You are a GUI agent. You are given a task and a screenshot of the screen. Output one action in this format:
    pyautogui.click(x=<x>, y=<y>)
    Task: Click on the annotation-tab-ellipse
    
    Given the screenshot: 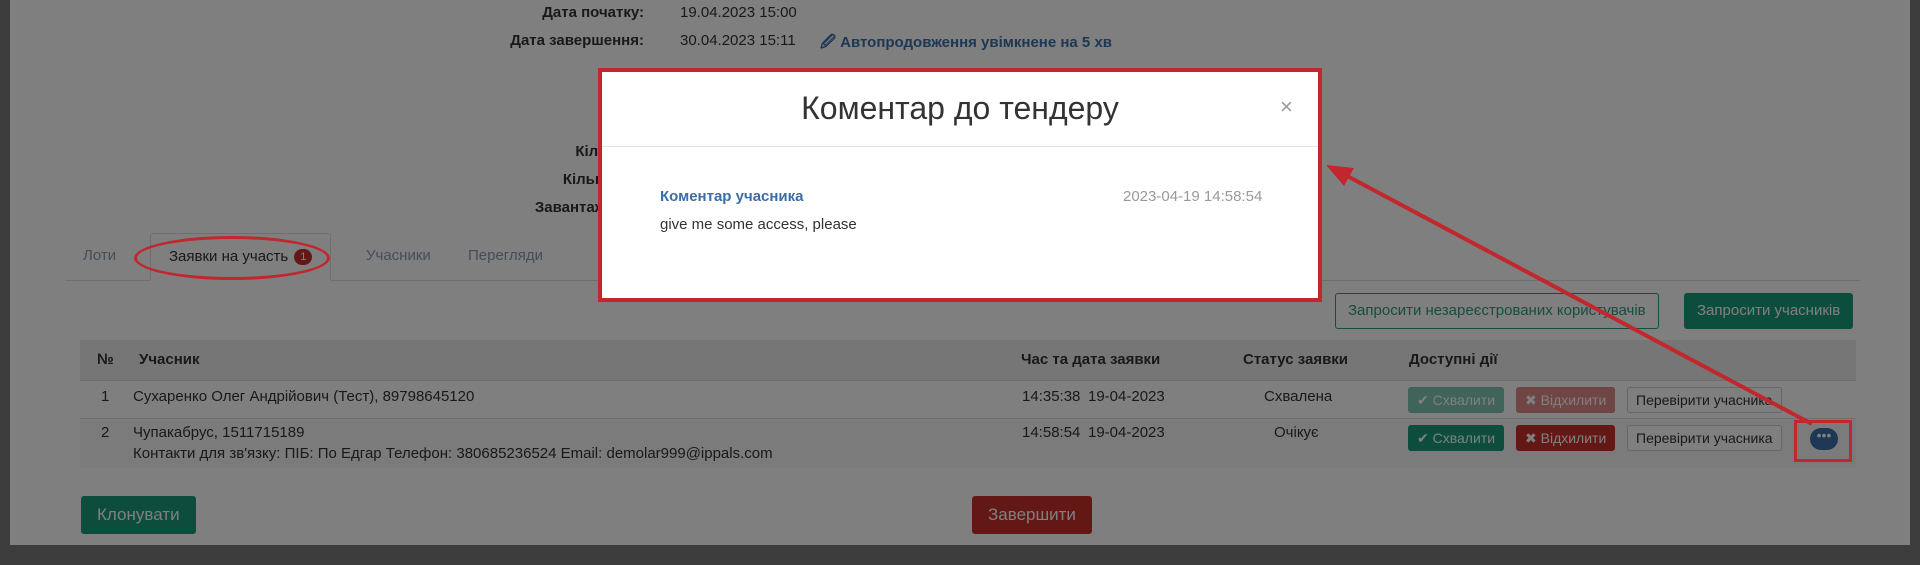 What is the action you would take?
    pyautogui.click(x=232, y=258)
    